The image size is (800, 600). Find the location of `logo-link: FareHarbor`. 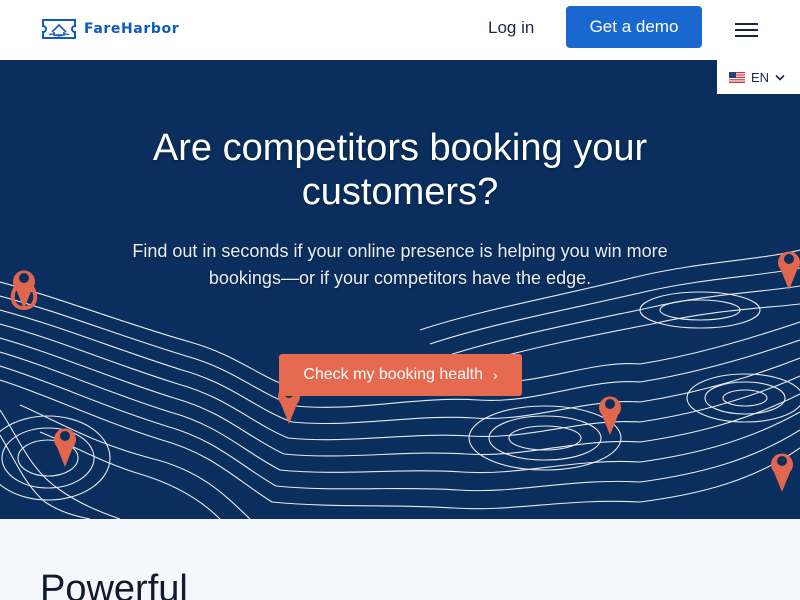

logo-link: FareHarbor is located at coordinates (109, 29).